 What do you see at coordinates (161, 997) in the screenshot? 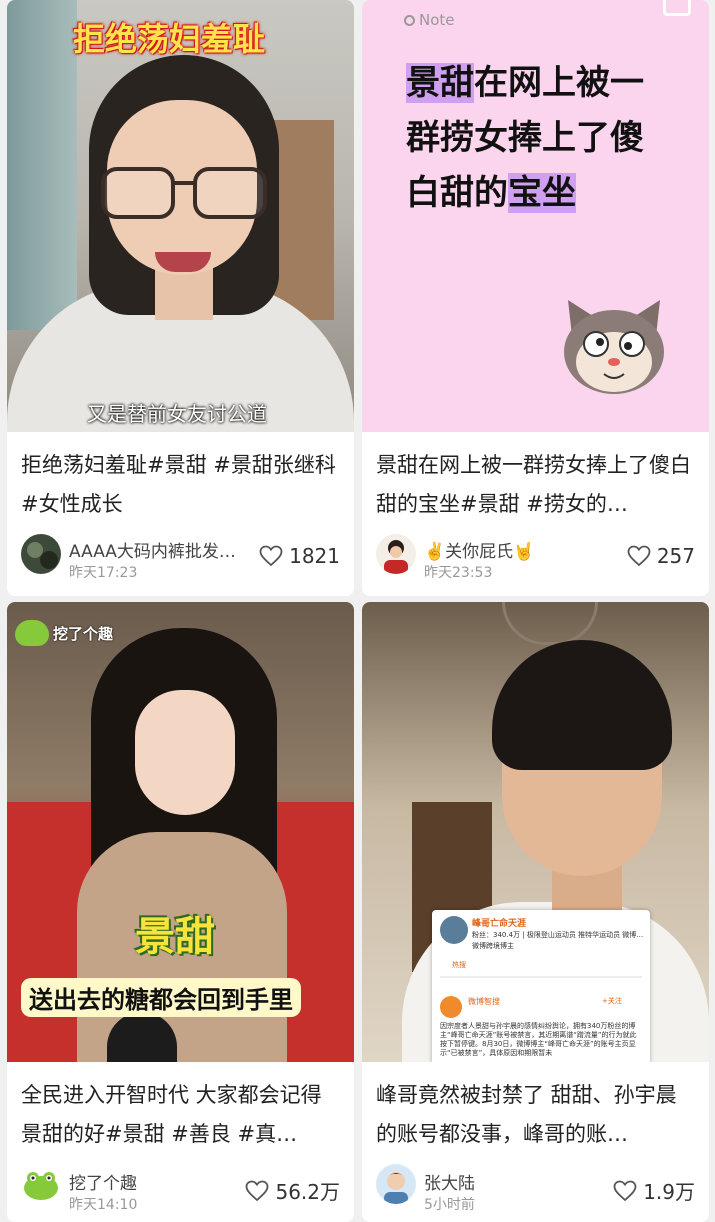
I see `cover-caption: 送出去的糖都会回到手里` at bounding box center [161, 997].